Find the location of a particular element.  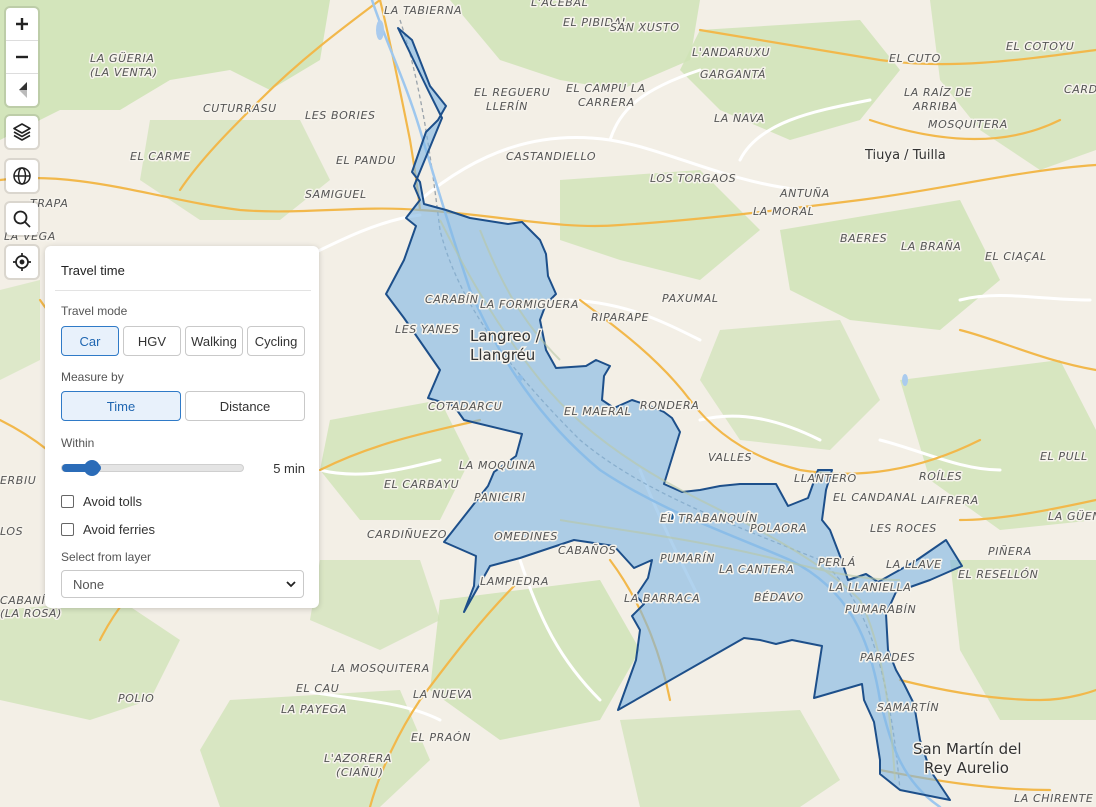

mode-cycling-button: Cycling is located at coordinates (276, 341).